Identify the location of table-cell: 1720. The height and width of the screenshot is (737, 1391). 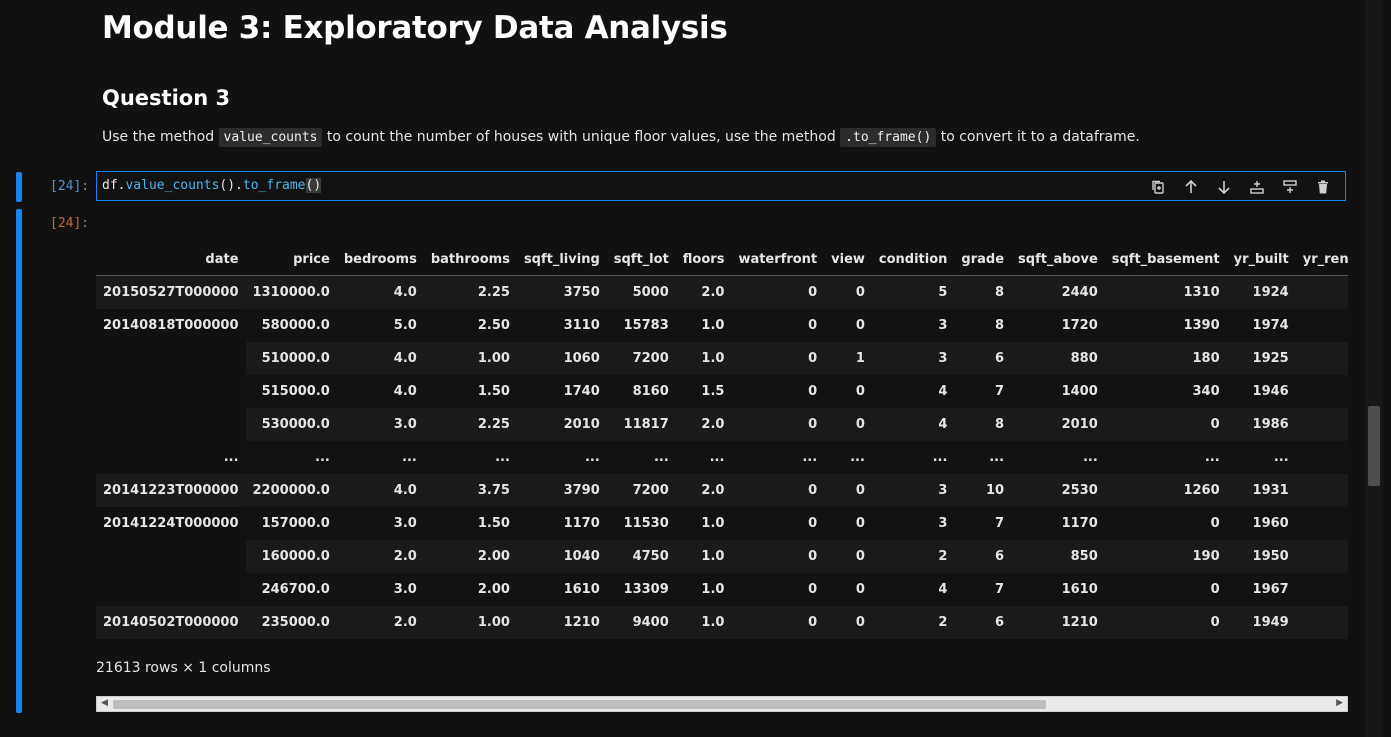
(1058, 325).